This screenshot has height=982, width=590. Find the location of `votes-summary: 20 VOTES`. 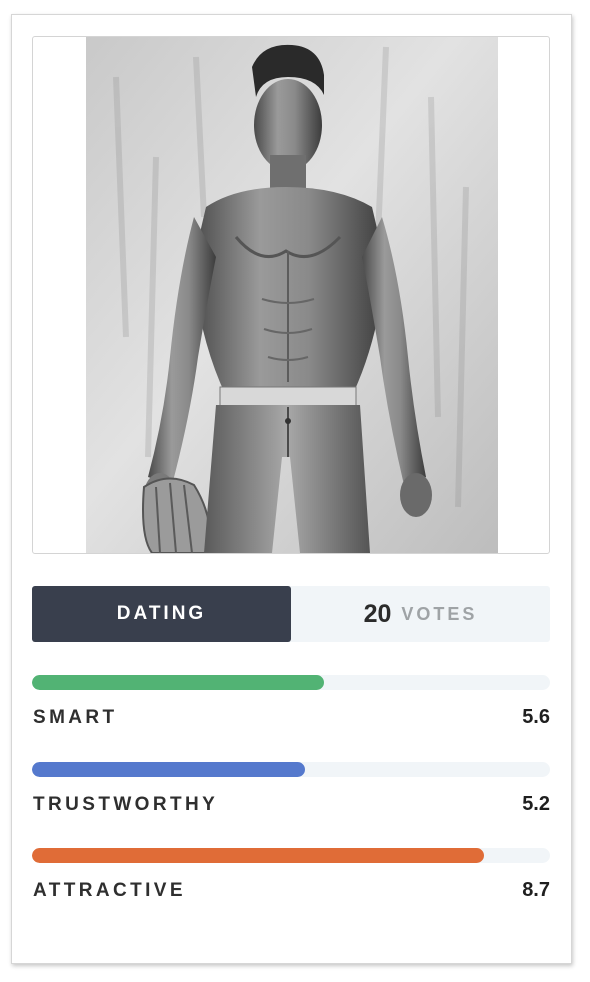

votes-summary: 20 VOTES is located at coordinates (420, 614).